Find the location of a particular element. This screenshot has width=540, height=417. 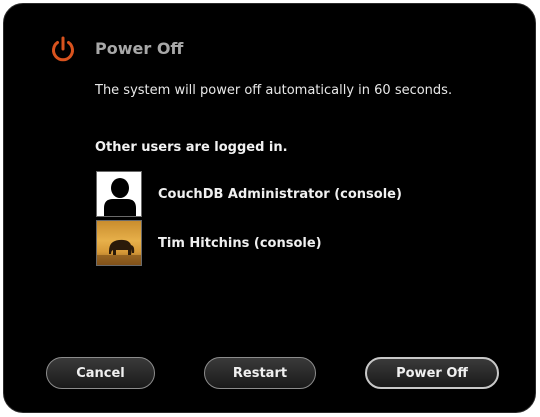

user-name: CouchDB Administrator (console) is located at coordinates (280, 194).